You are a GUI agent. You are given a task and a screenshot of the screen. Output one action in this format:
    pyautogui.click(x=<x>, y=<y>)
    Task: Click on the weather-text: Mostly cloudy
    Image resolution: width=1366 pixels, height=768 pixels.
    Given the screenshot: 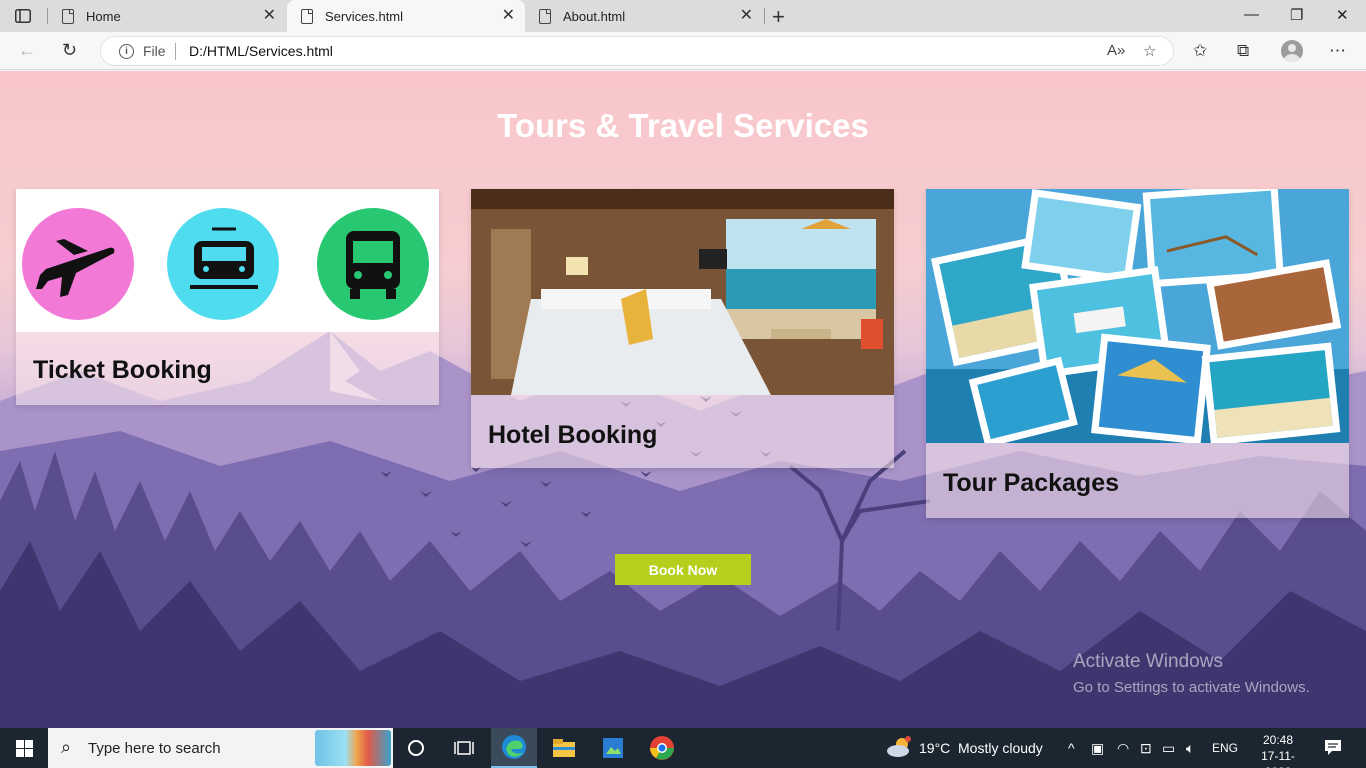 What is the action you would take?
    pyautogui.click(x=1000, y=748)
    